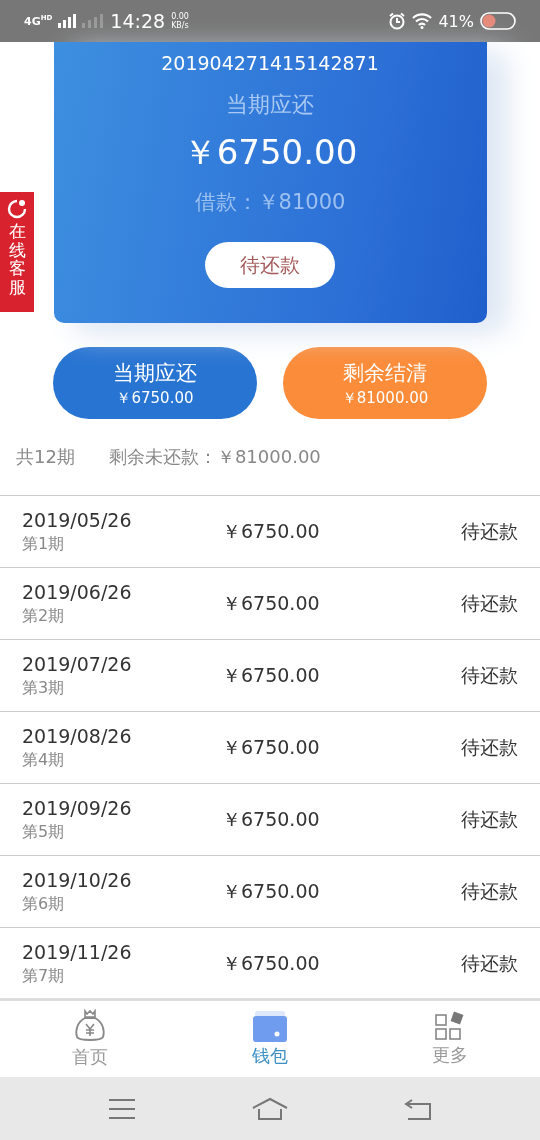  Describe the element at coordinates (138, 21) in the screenshot. I see `clock-time: 14:28` at that location.